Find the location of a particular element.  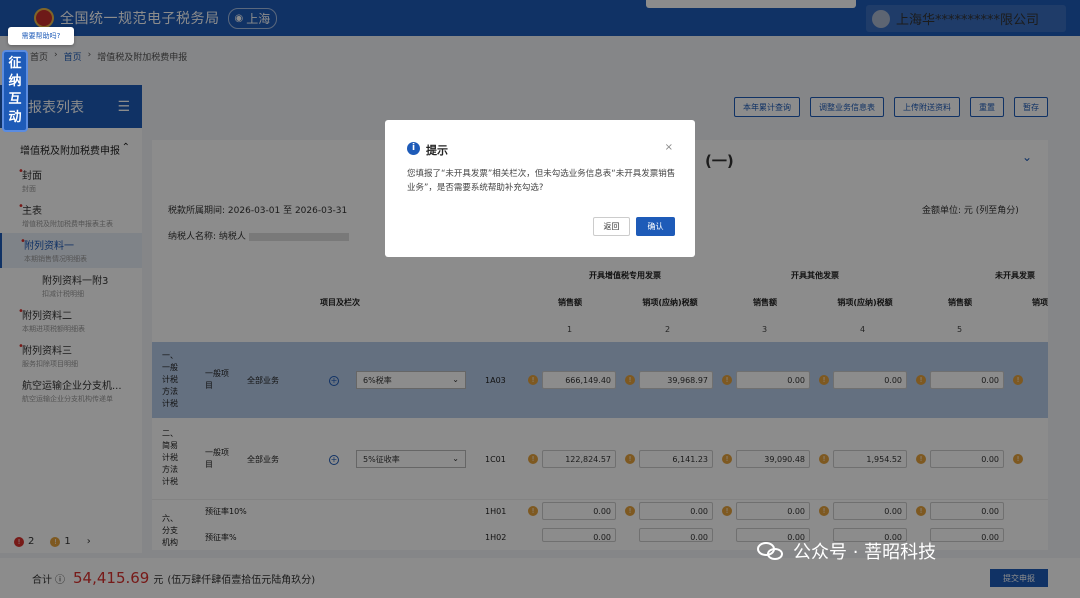

interaction-badge: 征 纳 互 动 is located at coordinates (15, 91).